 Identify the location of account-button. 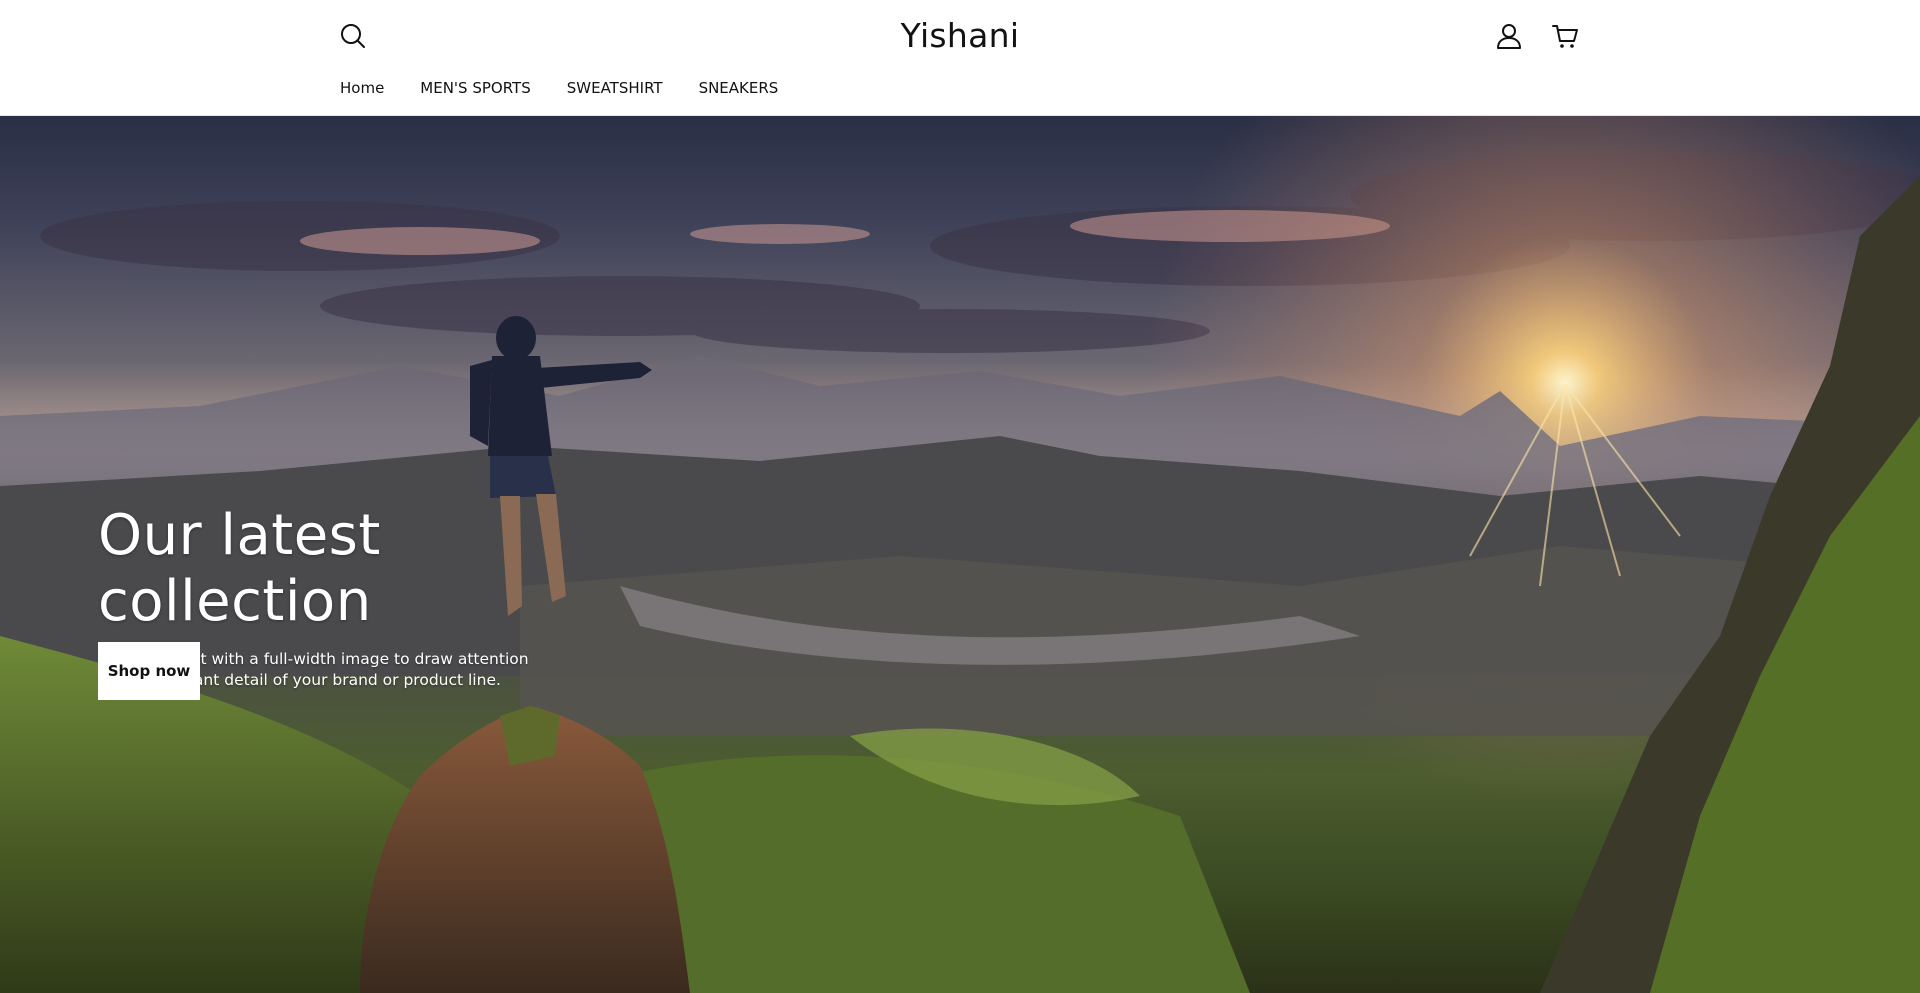
(1509, 36).